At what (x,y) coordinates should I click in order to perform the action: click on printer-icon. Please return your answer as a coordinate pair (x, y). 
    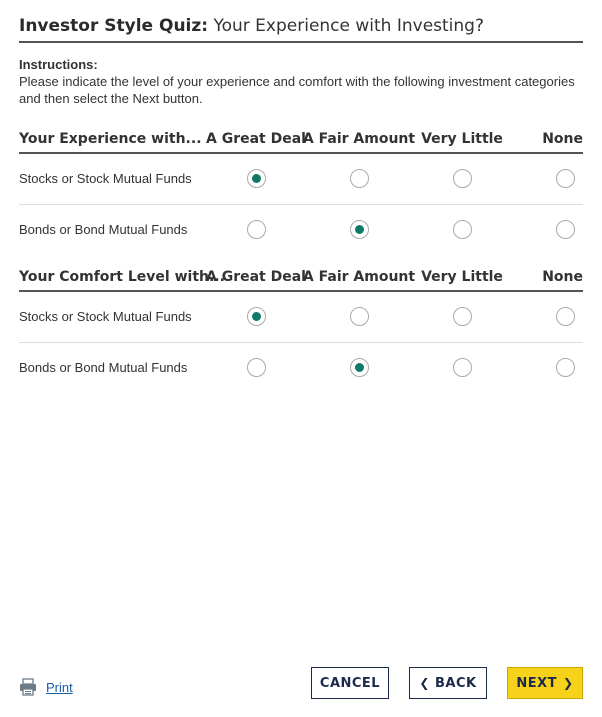
    Looking at the image, I should click on (28, 687).